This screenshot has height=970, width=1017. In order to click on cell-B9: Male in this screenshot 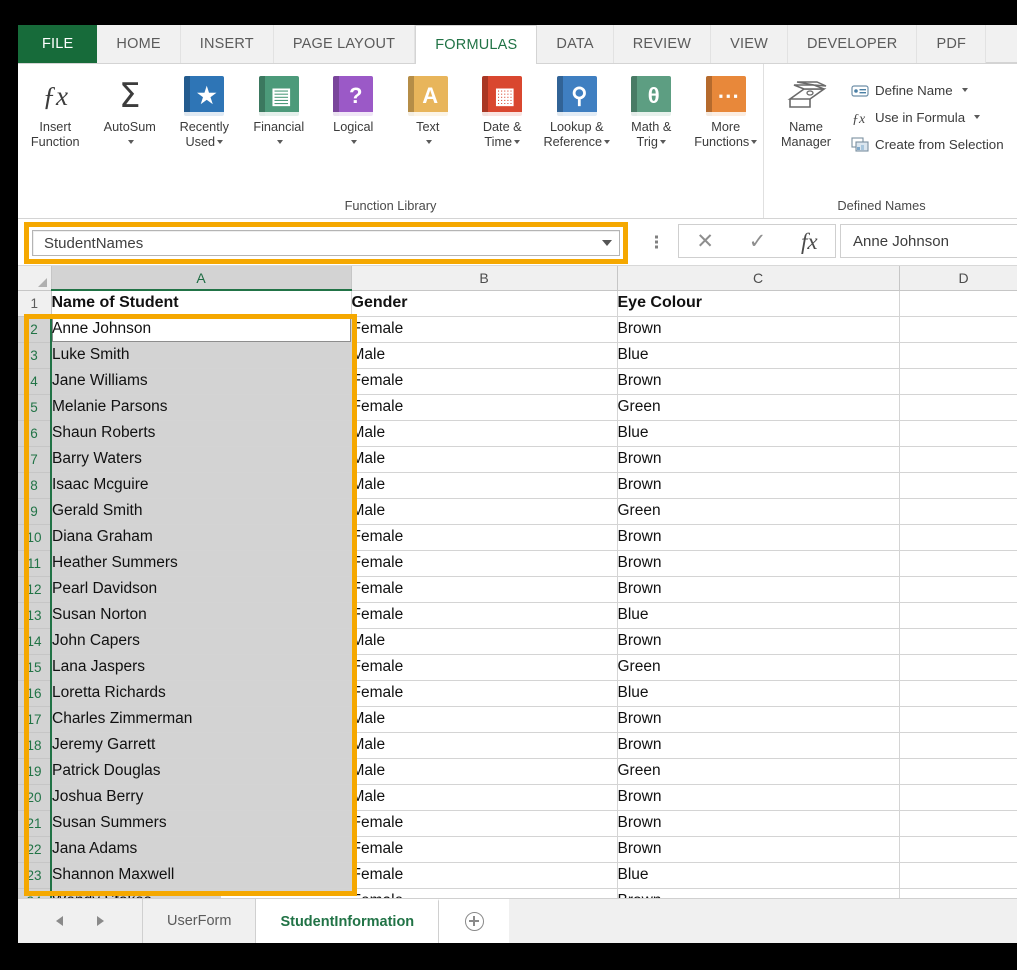, I will do `click(484, 511)`.